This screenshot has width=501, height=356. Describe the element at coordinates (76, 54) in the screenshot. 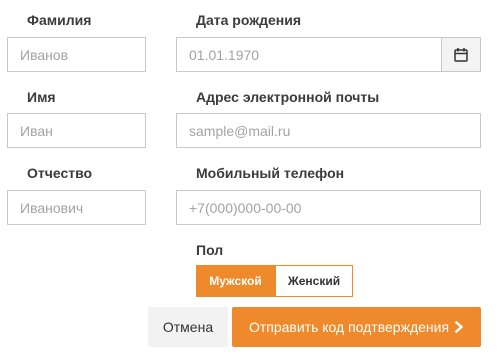

I see `last-name-input` at that location.